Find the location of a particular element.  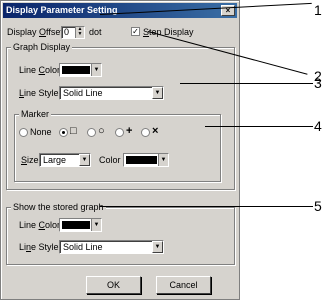

display-offset-label: Display Offset is located at coordinates (35, 32).